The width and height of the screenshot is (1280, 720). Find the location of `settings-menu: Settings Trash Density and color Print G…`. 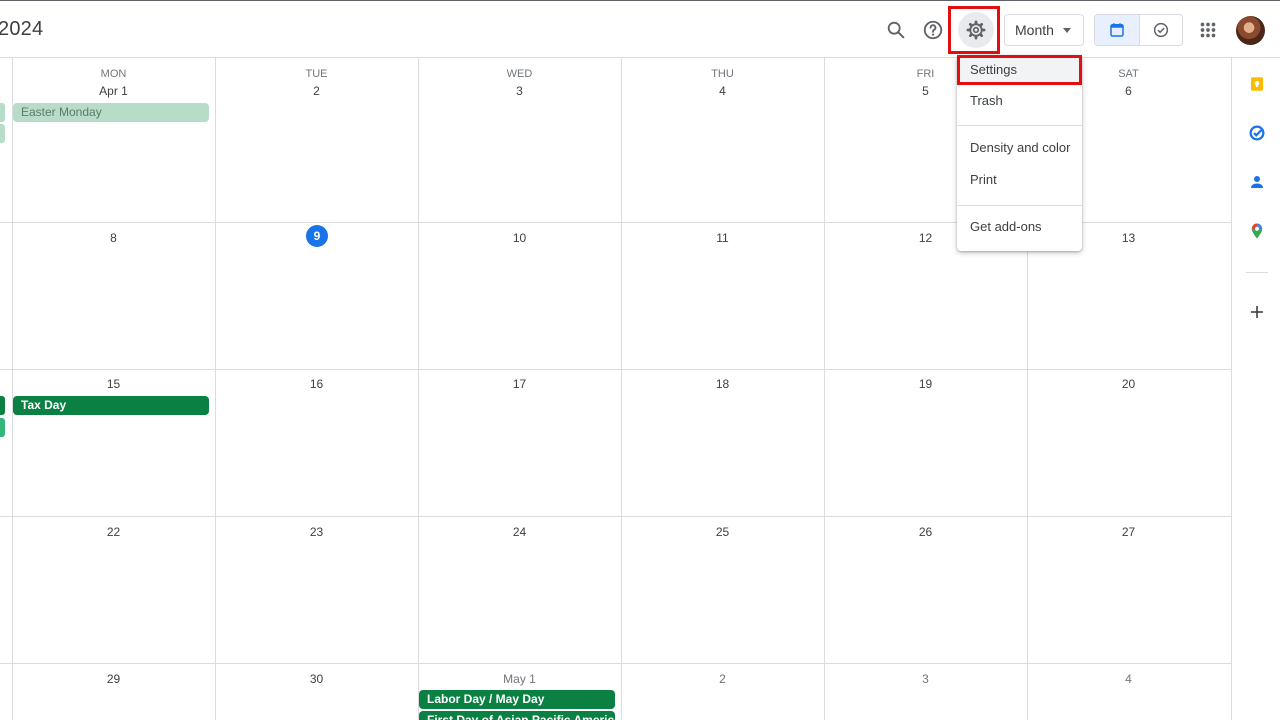

settings-menu: Settings Trash Density and color Print G… is located at coordinates (1019, 153).